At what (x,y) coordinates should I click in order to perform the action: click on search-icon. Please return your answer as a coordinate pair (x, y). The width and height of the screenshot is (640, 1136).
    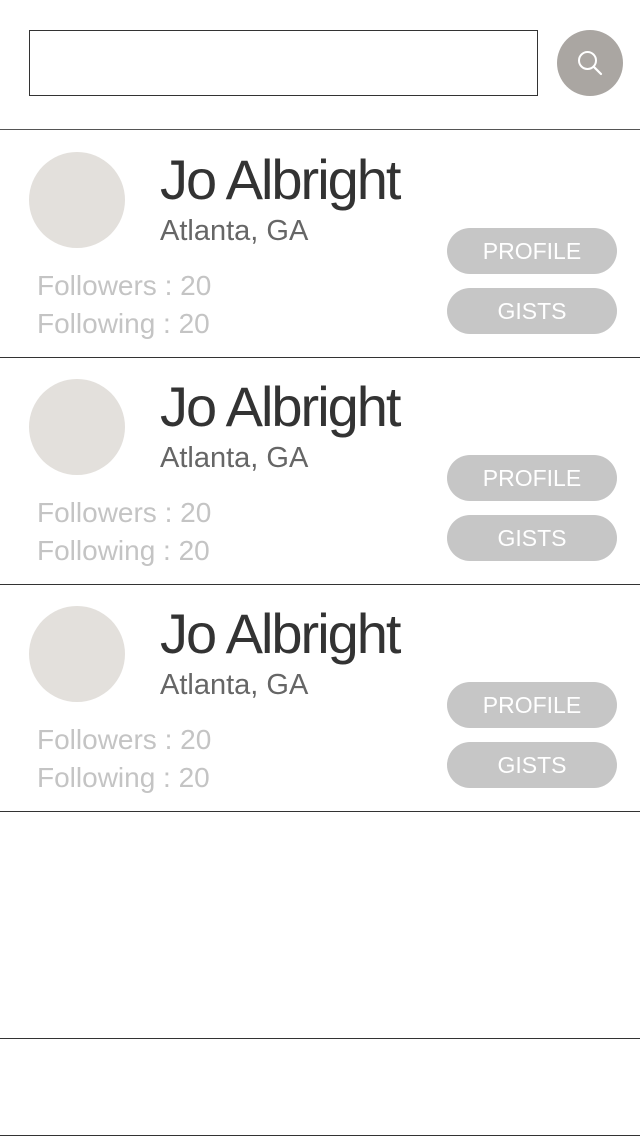
    Looking at the image, I should click on (590, 63).